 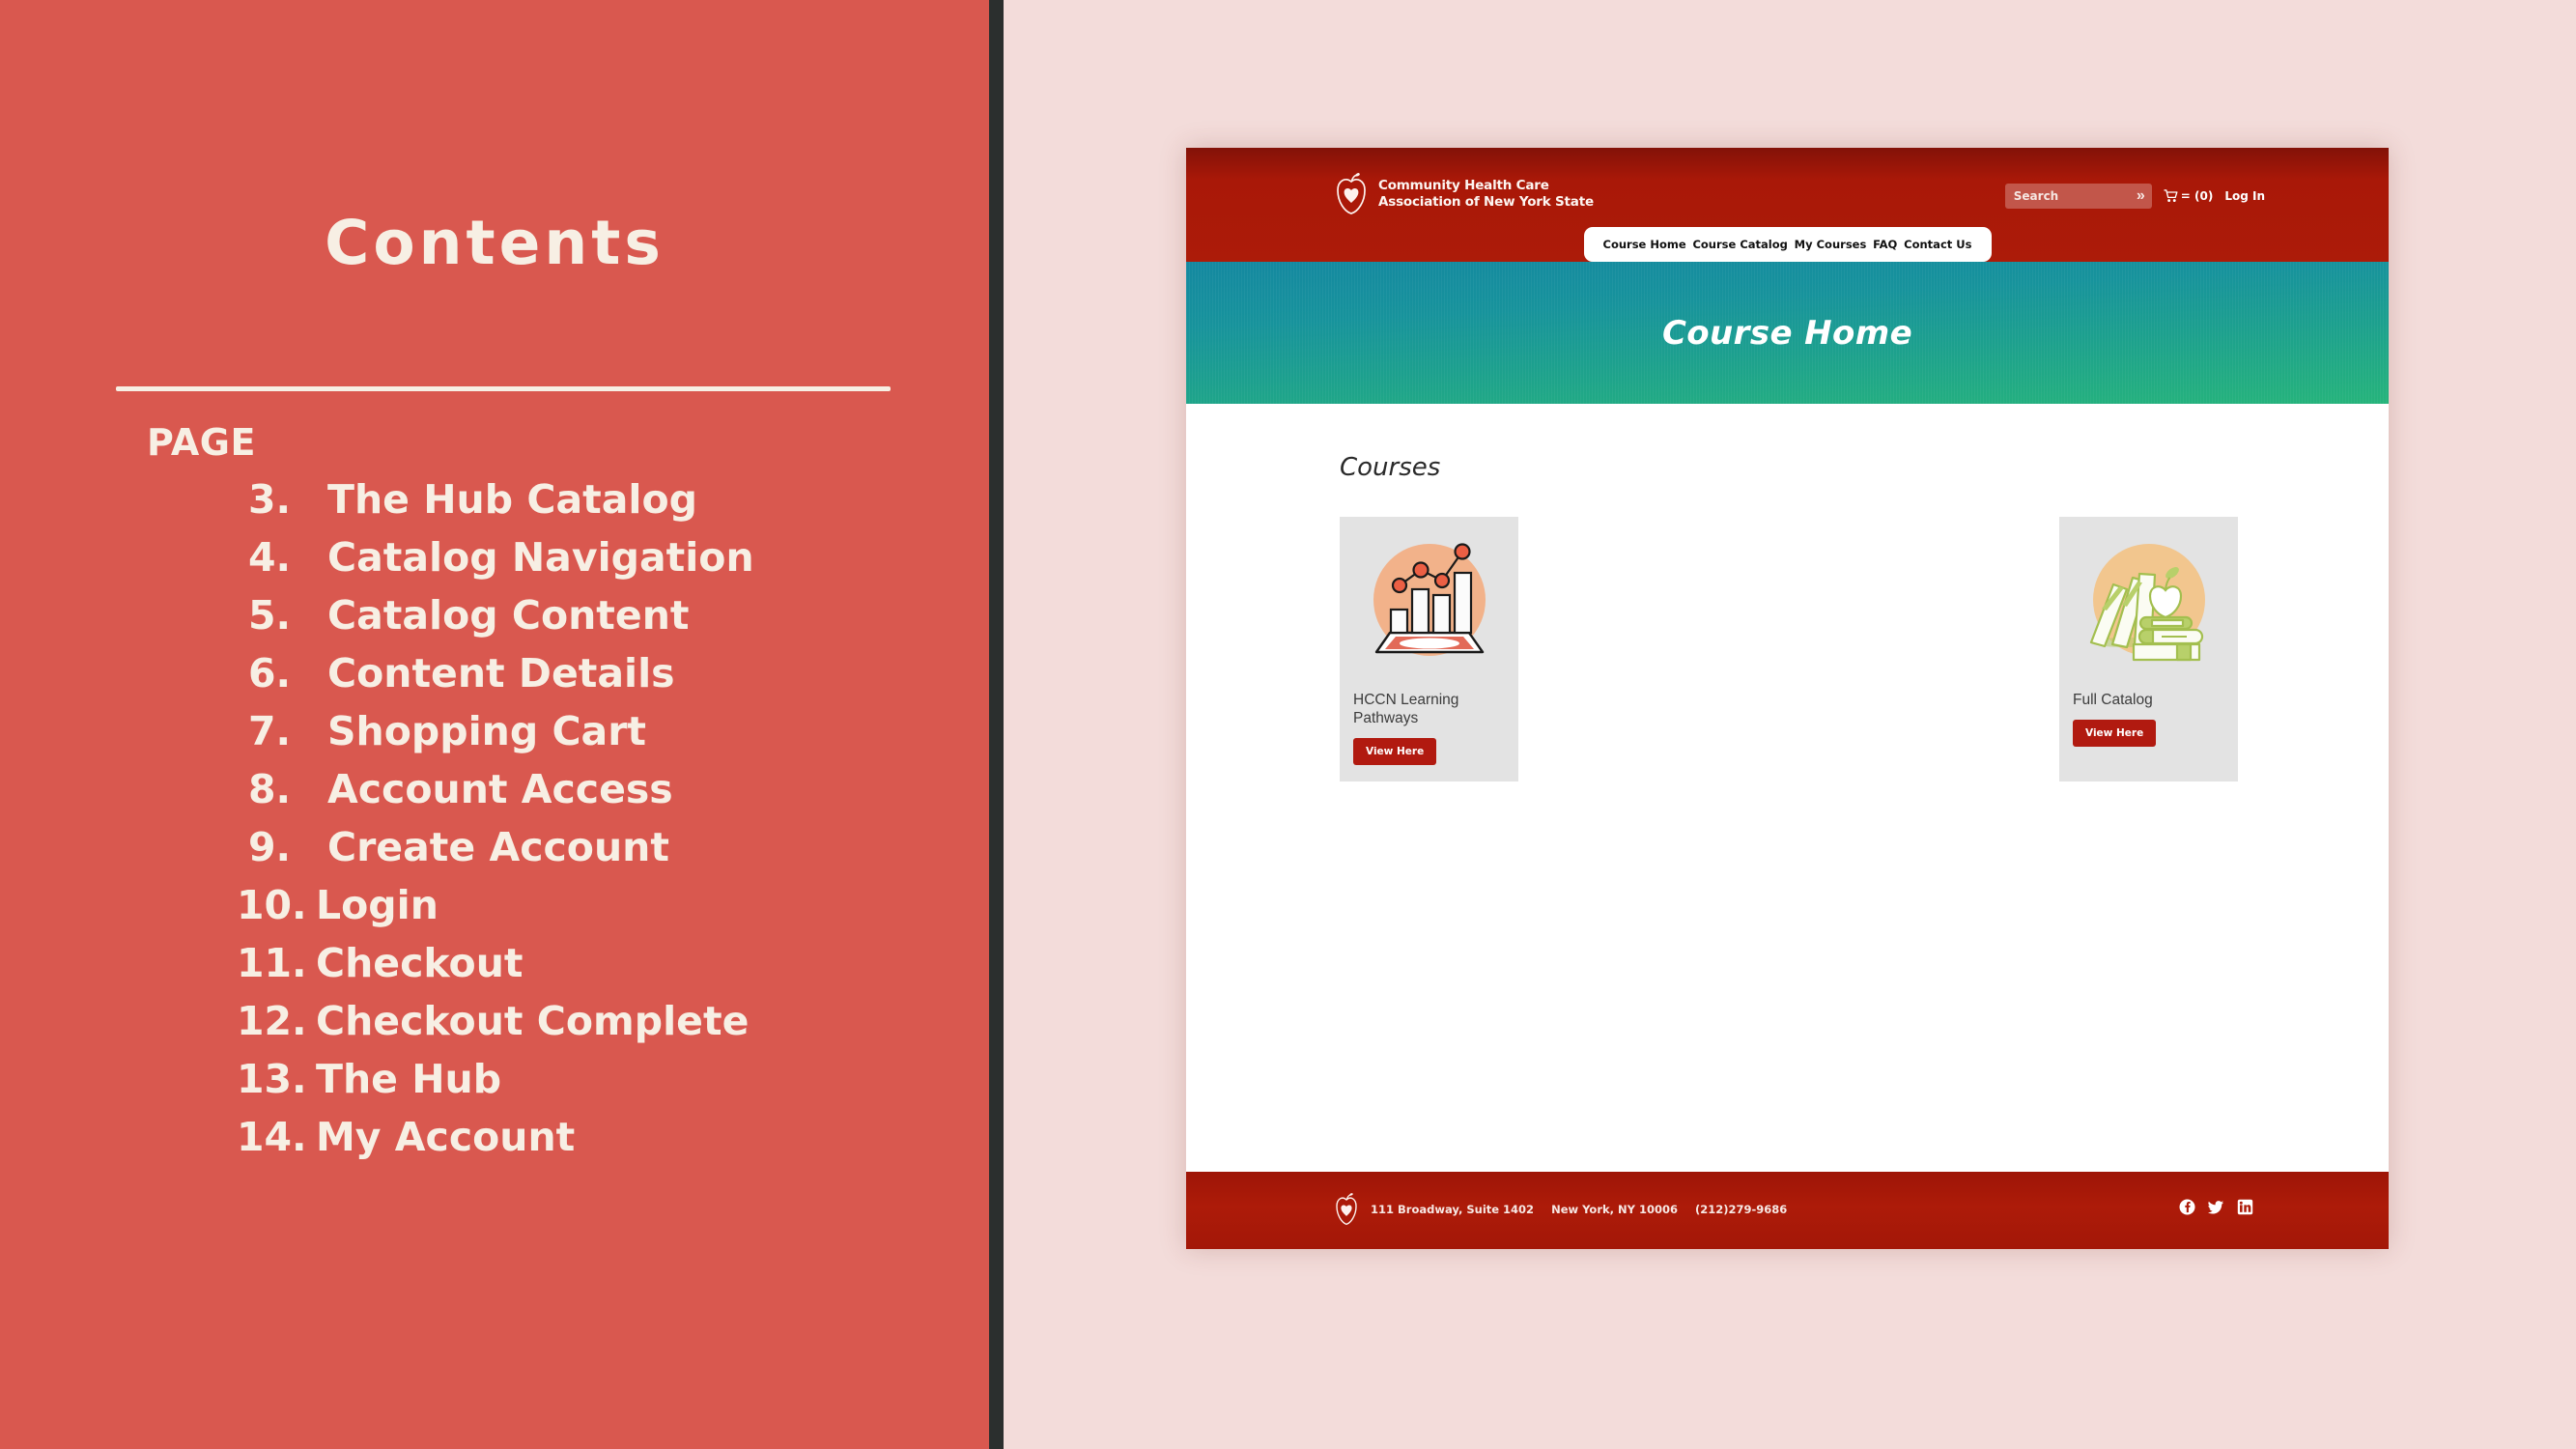 I want to click on toc-item: 9. Create Account, so click(x=604, y=847).